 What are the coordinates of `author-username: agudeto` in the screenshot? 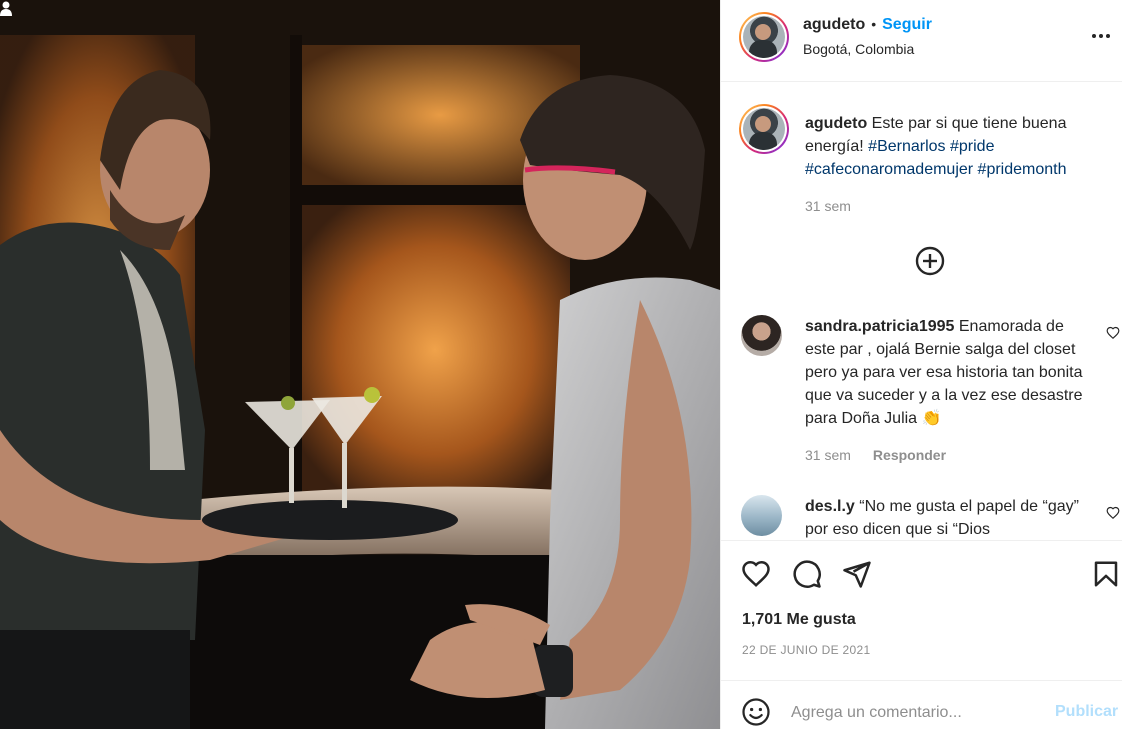 It's located at (834, 24).